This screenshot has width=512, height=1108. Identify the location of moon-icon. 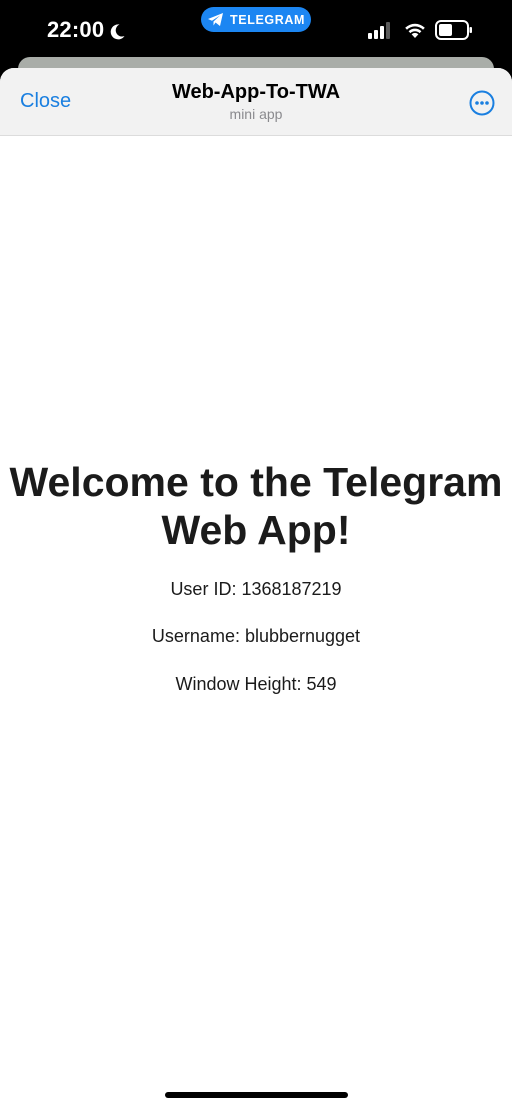
(117, 30).